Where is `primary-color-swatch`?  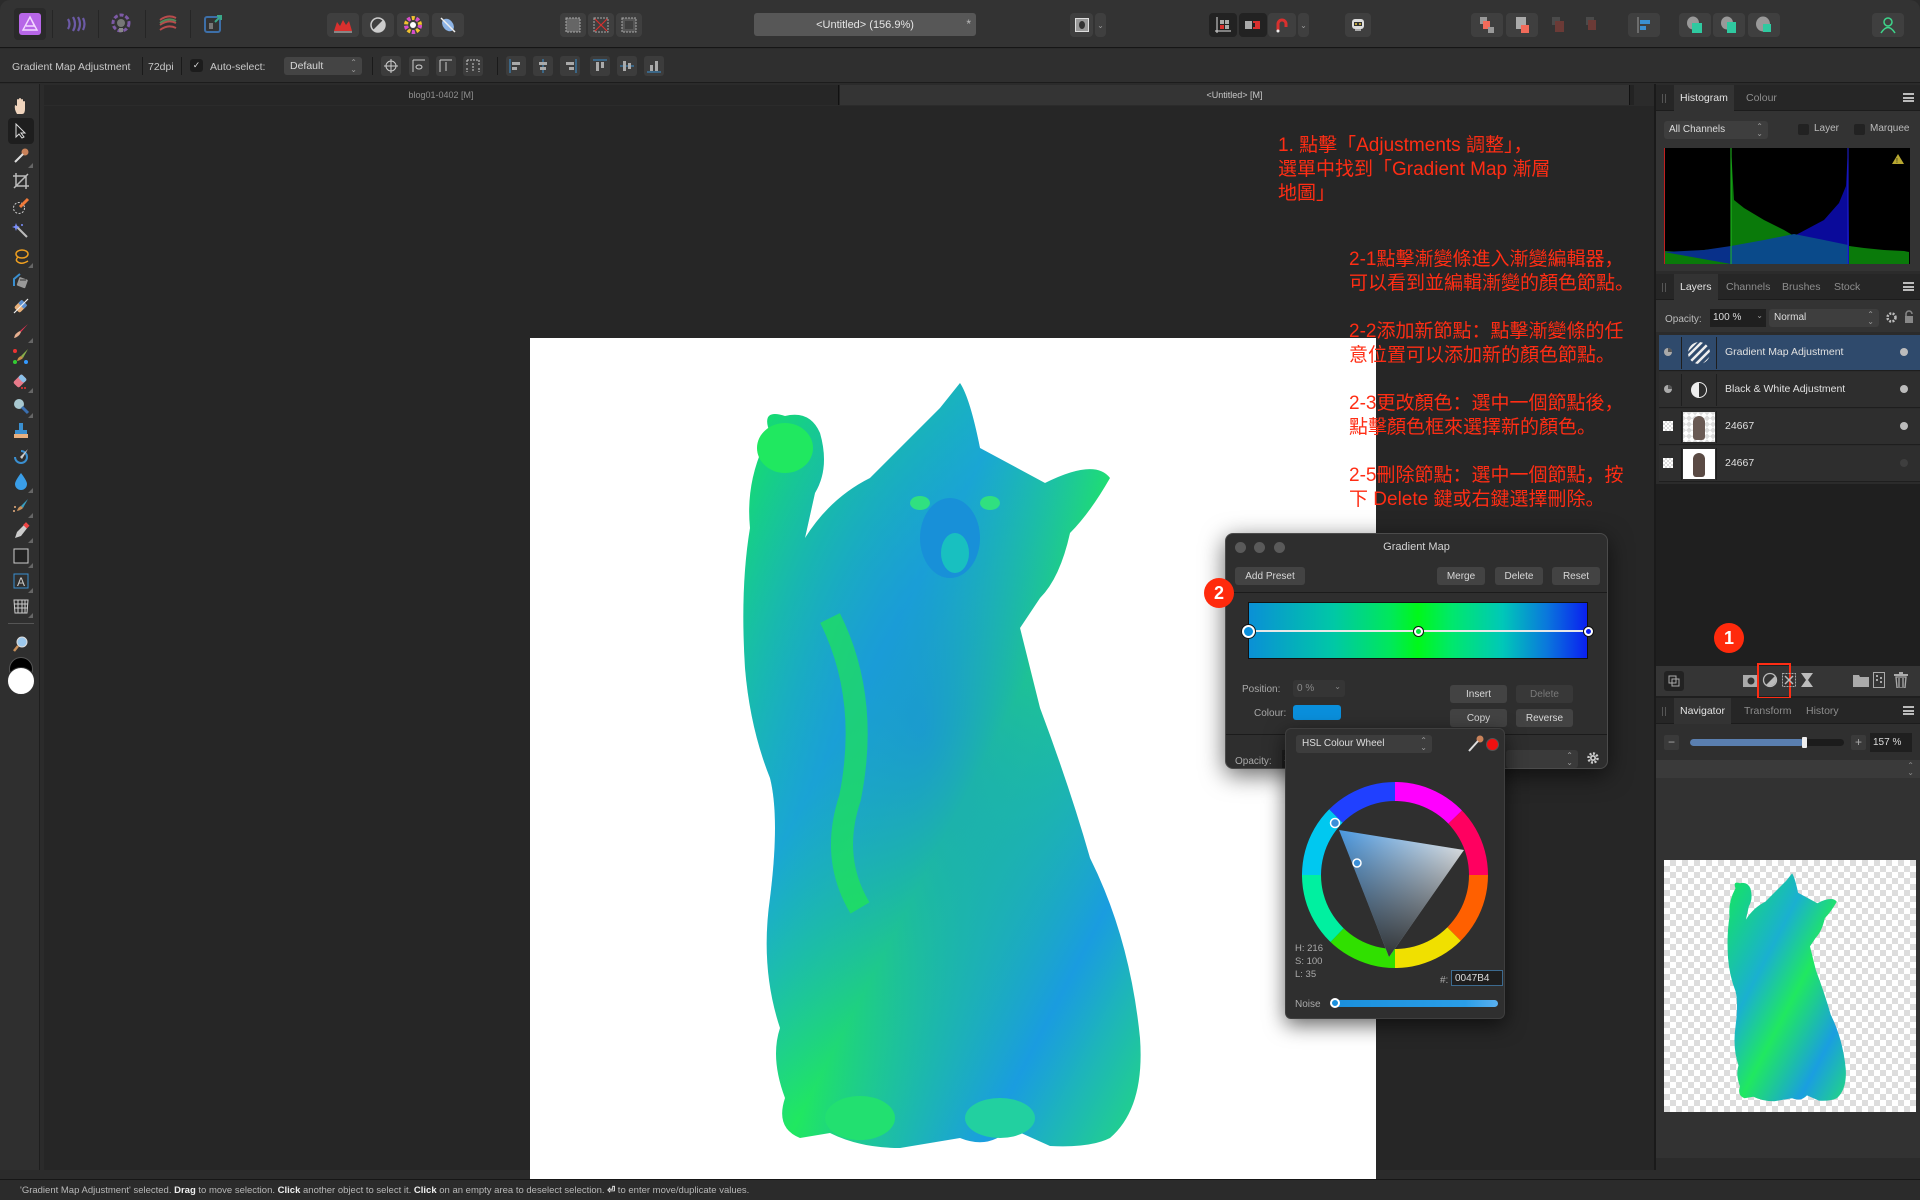
primary-color-swatch is located at coordinates (21, 681).